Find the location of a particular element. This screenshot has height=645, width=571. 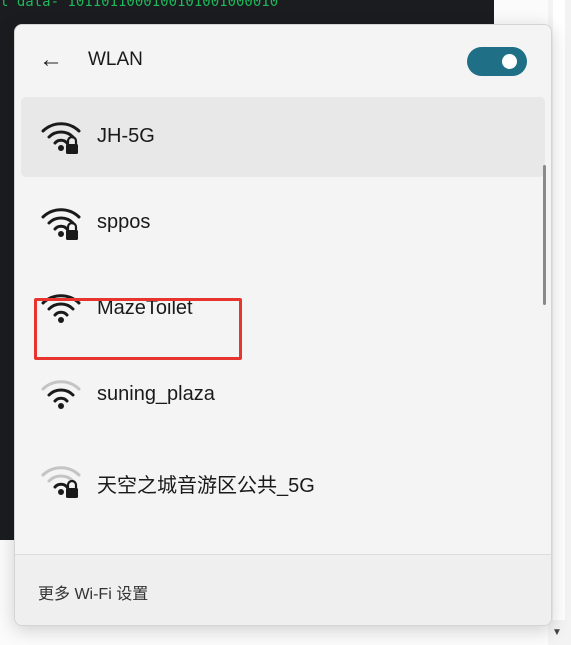

network-item: JH-5G is located at coordinates (283, 137).